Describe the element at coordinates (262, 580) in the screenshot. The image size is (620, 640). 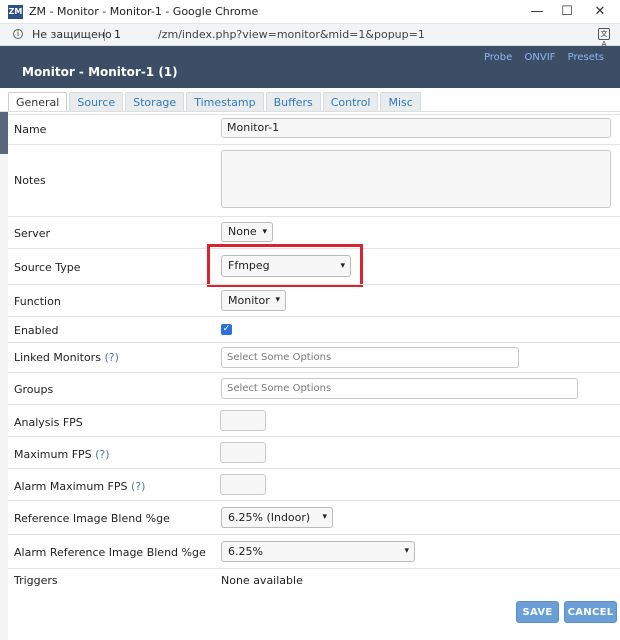
I see `triggers-value: None available` at that location.